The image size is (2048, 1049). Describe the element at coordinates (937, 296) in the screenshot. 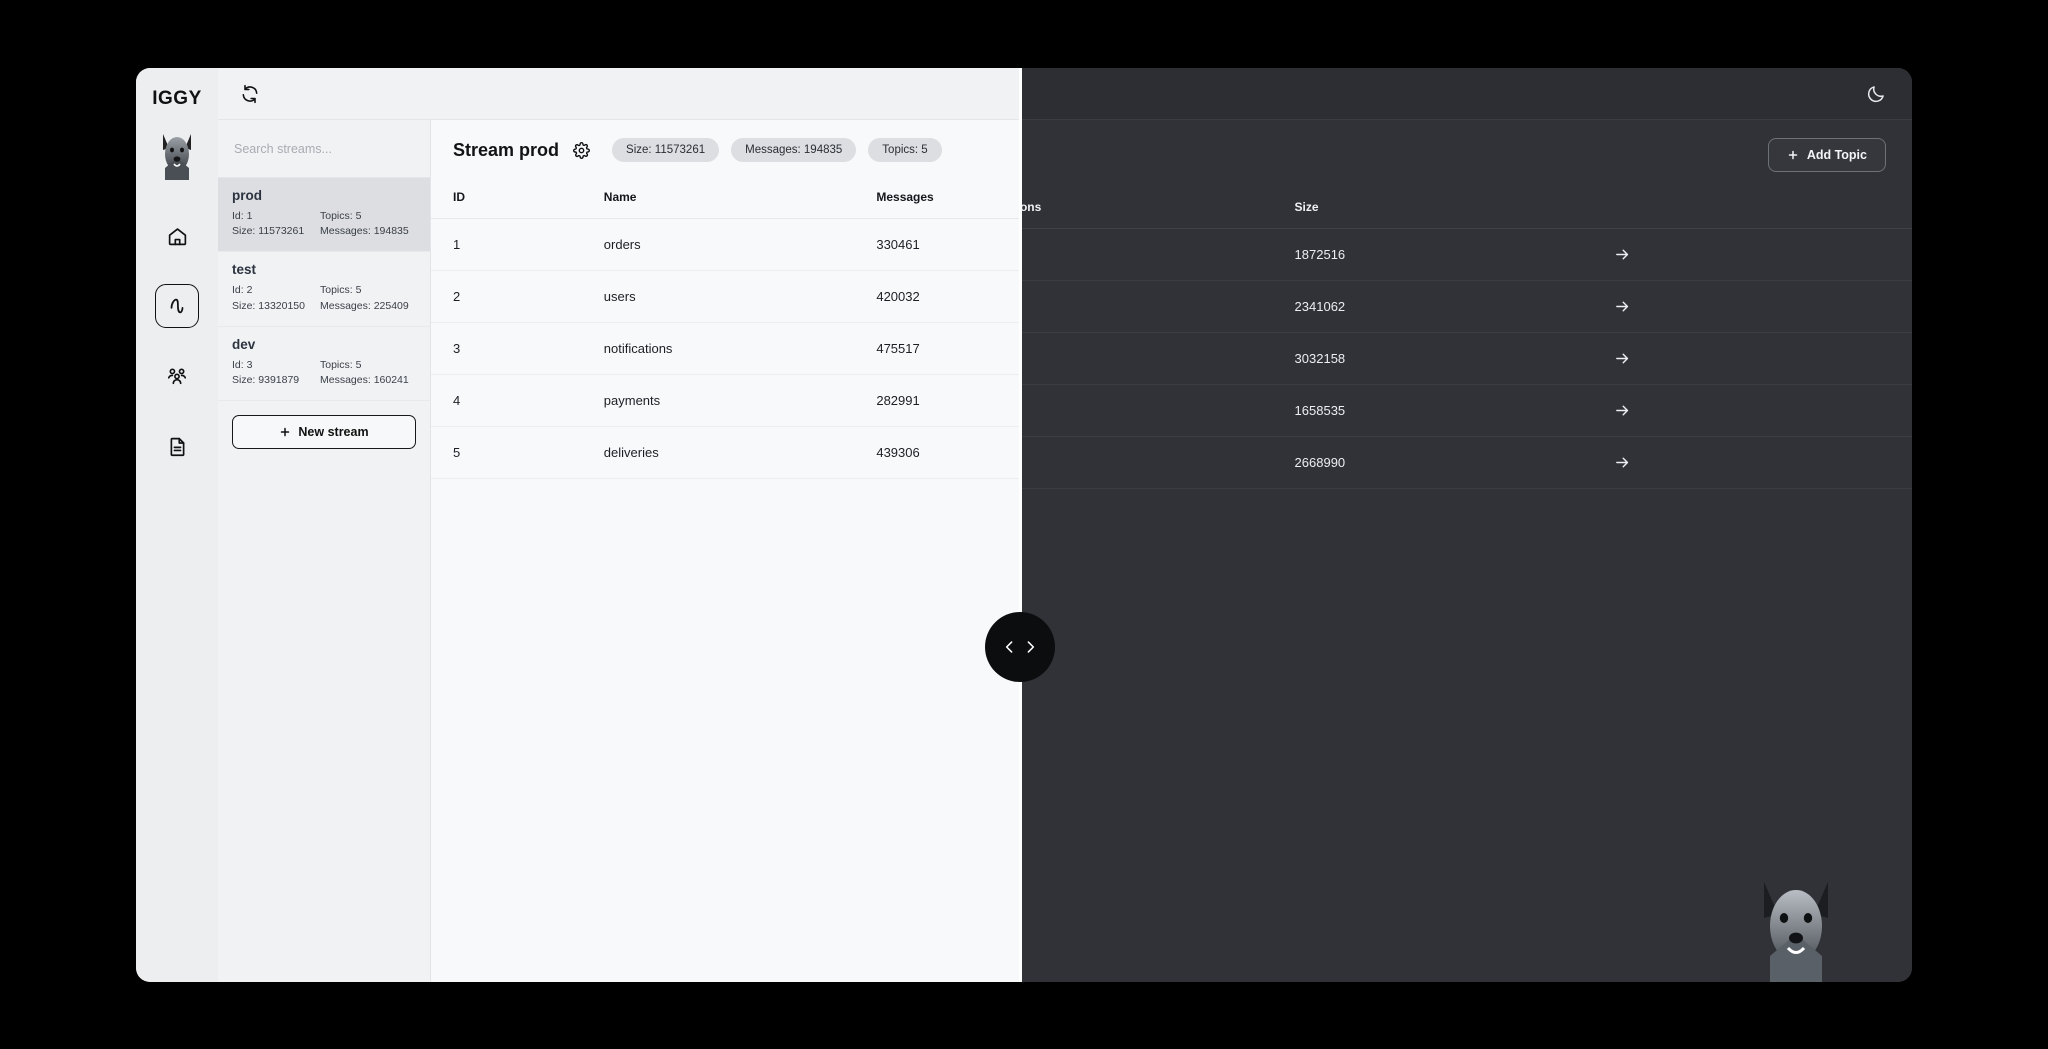

I see `cell-messages: 420032` at that location.